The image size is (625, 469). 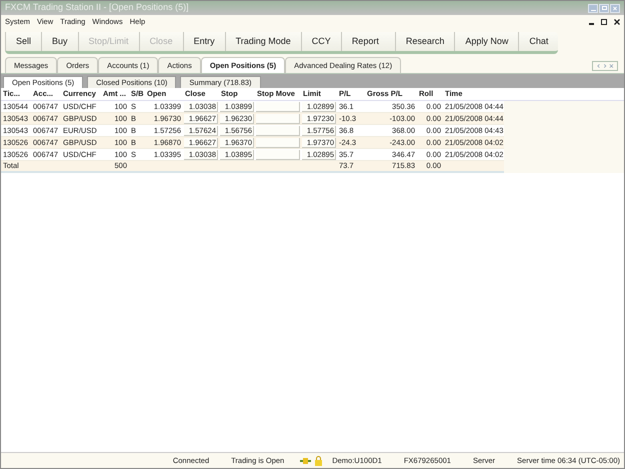 I want to click on toolbar-button: Entry, so click(x=203, y=41).